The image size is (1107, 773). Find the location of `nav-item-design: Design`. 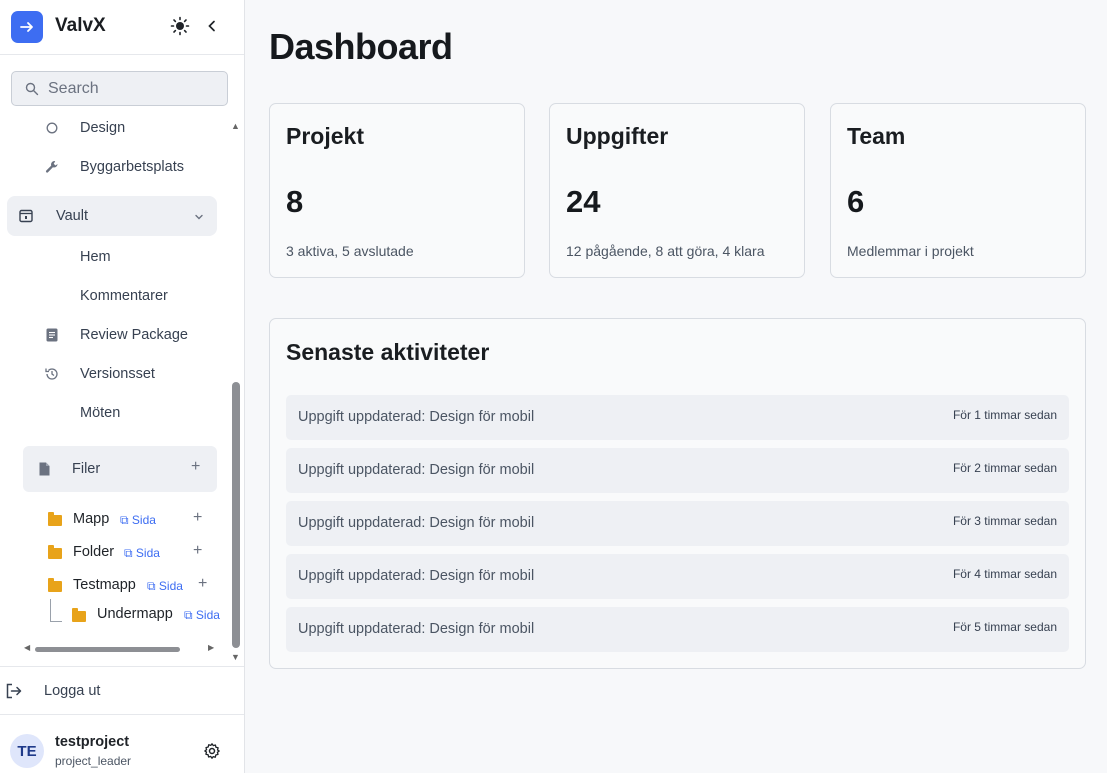

nav-item-design: Design is located at coordinates (115, 129).